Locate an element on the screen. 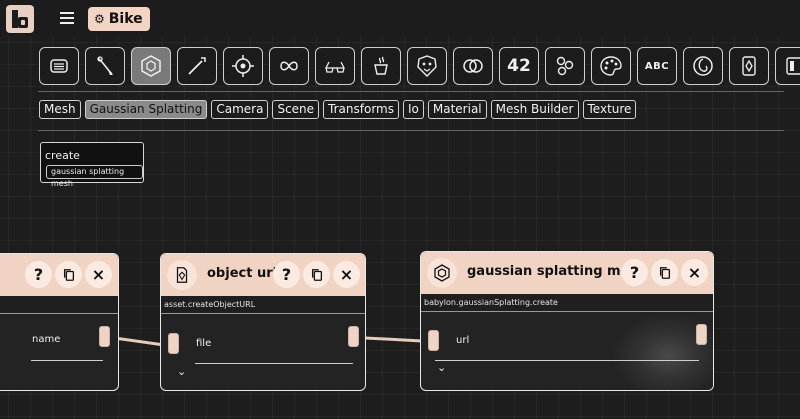  tab-mesh-builder: Mesh Builder is located at coordinates (534, 109).